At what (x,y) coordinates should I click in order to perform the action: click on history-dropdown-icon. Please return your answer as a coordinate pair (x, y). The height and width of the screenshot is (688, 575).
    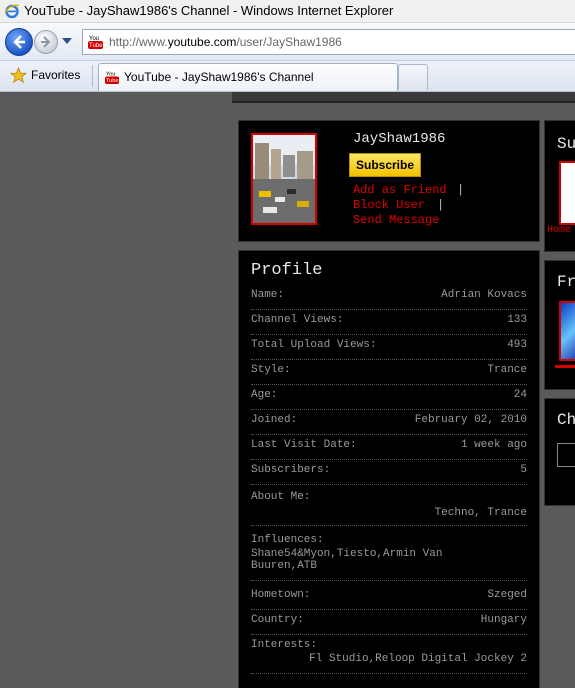
    Looking at the image, I should click on (67, 41).